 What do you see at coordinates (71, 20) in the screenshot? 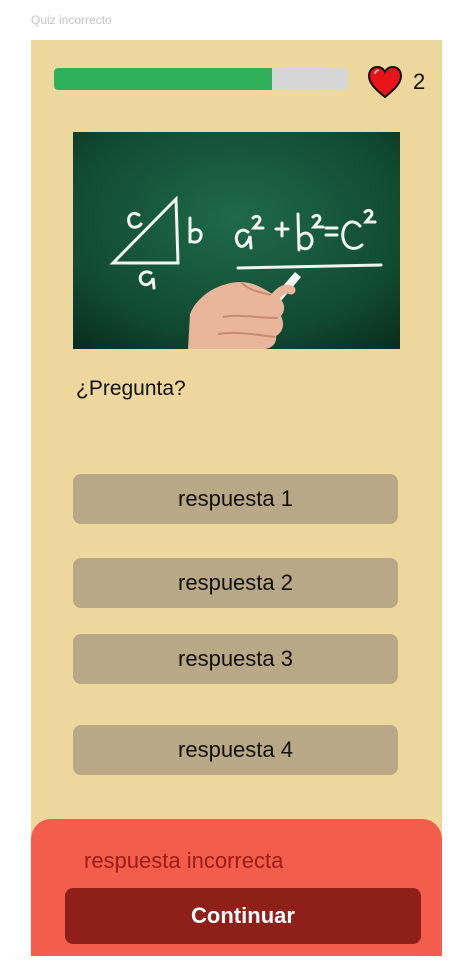
I see `frame-label: Quiz incorrecto` at bounding box center [71, 20].